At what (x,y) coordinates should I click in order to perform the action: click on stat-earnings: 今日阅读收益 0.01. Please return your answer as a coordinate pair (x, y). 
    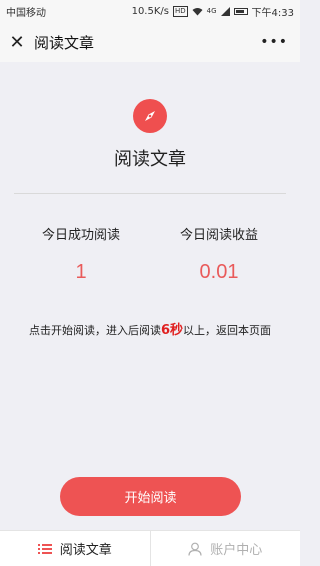
    Looking at the image, I should click on (219, 254).